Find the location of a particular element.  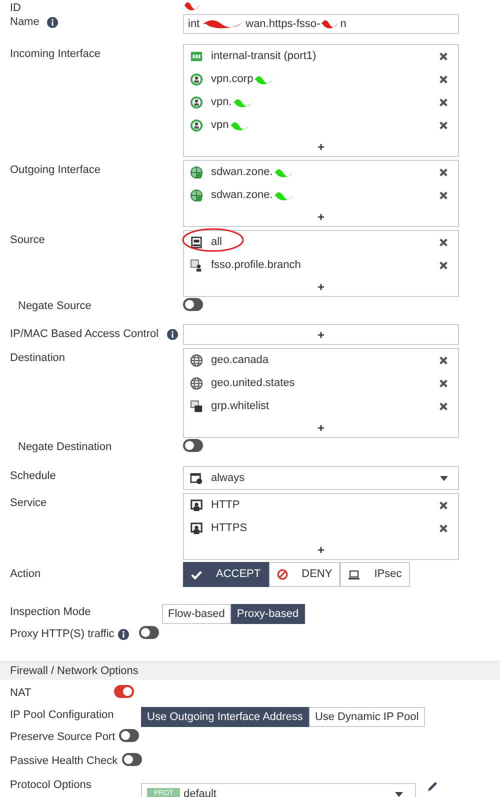

field-label: Outgoing Interface is located at coordinates (55, 170).